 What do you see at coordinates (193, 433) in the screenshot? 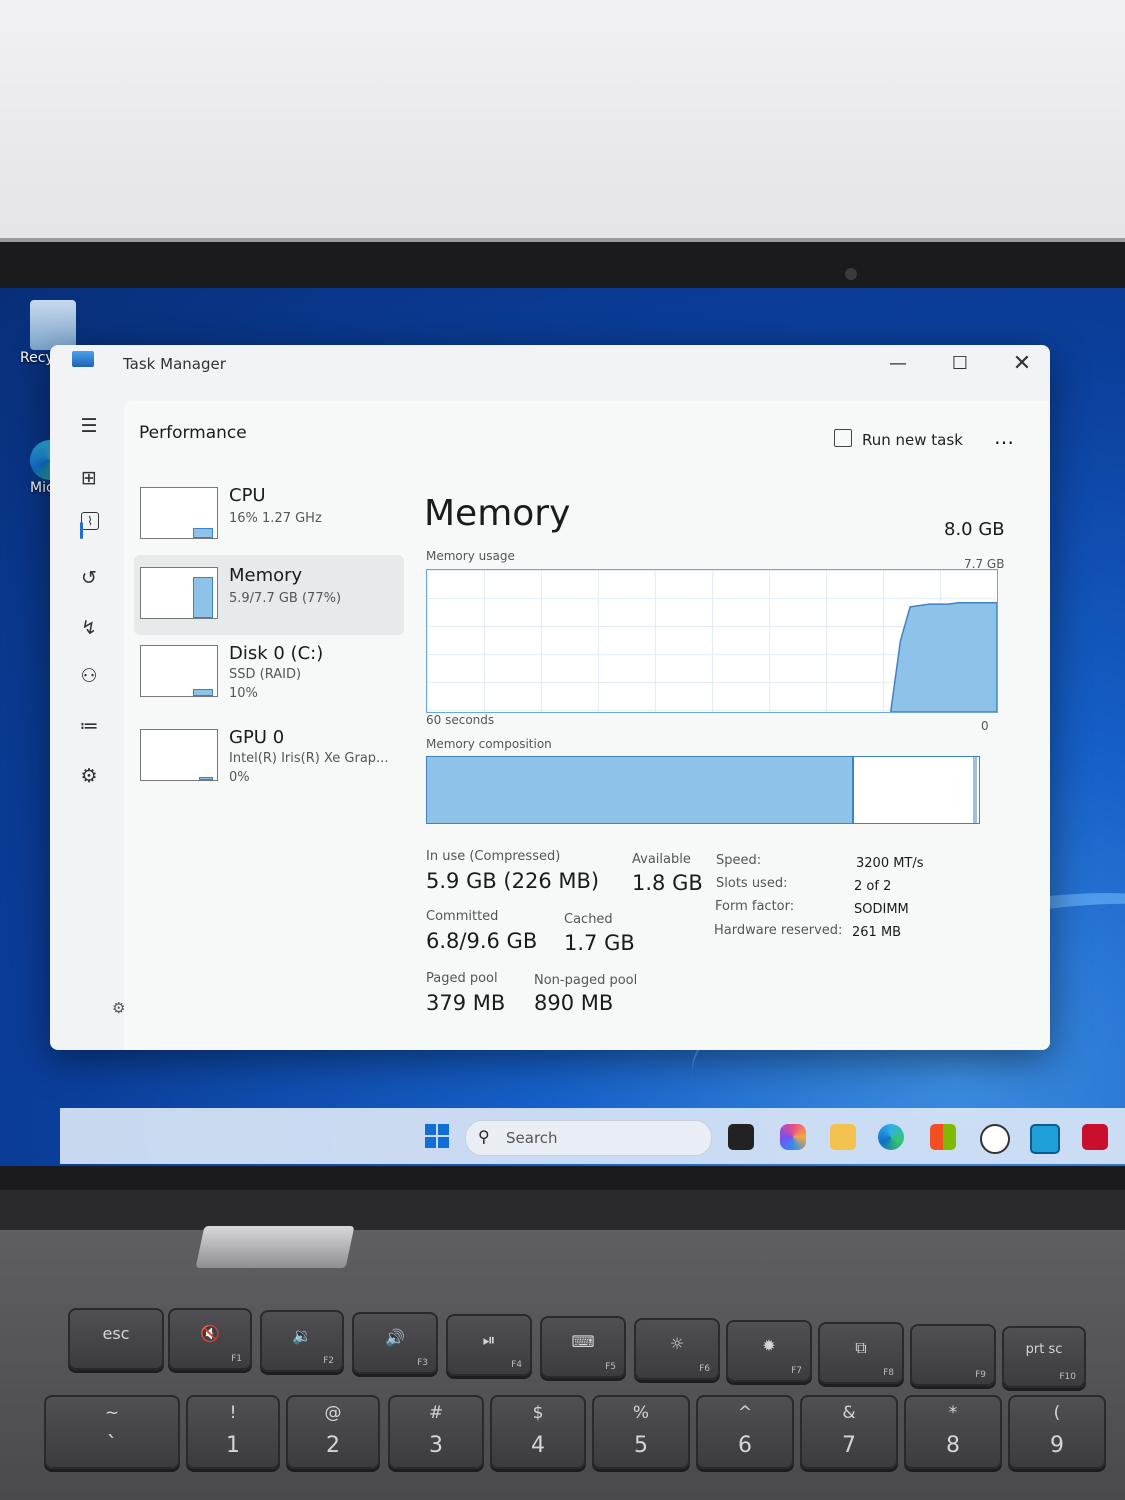
I see `page-title: Performance` at bounding box center [193, 433].